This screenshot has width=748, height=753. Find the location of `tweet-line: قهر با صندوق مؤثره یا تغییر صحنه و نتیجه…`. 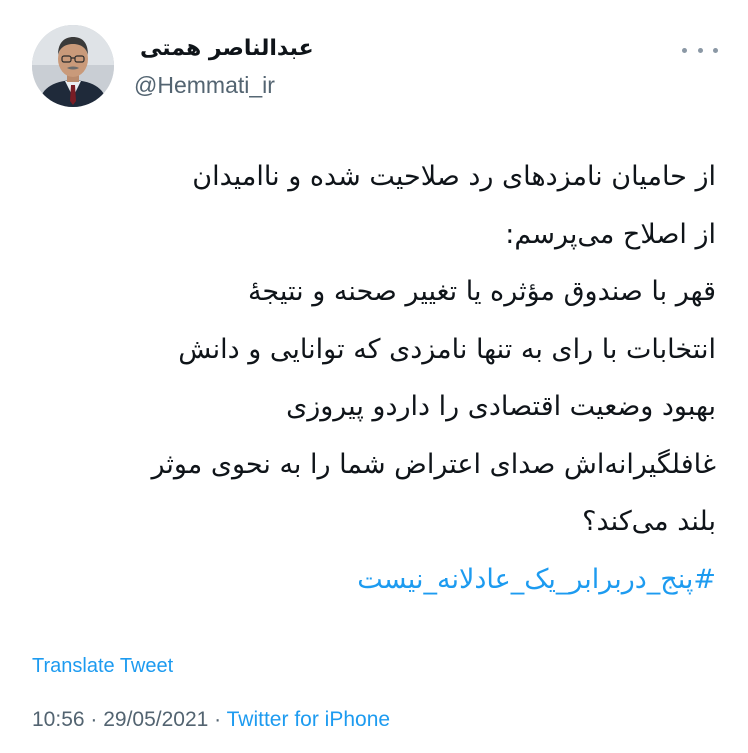

tweet-line: قهر با صندوق مؤثره یا تغییر صحنه و نتیجه… is located at coordinates (481, 291).